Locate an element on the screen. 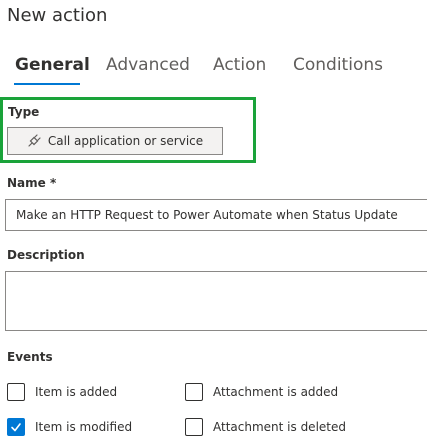  name-input is located at coordinates (216, 215).